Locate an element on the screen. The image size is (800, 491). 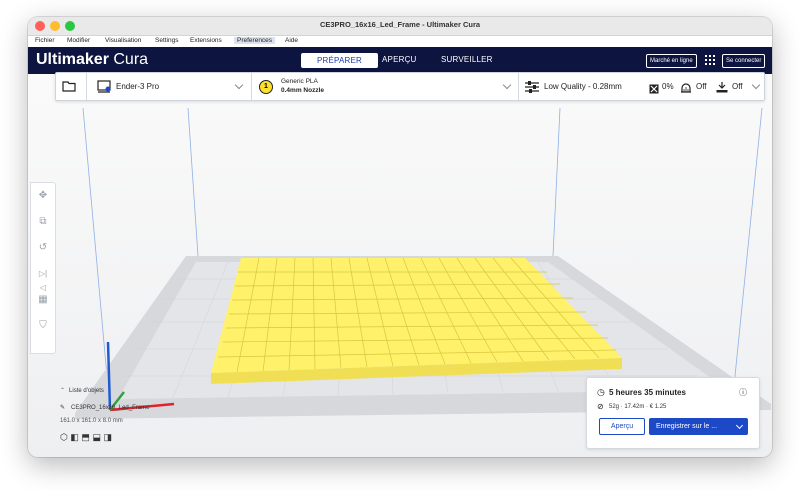
menu-edit: Modifier is located at coordinates (78, 40).